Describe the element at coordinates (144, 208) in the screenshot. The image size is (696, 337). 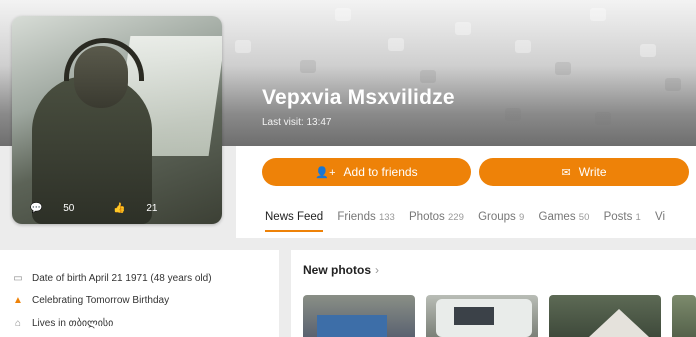
I see `likes-stat: 👍 21` at that location.